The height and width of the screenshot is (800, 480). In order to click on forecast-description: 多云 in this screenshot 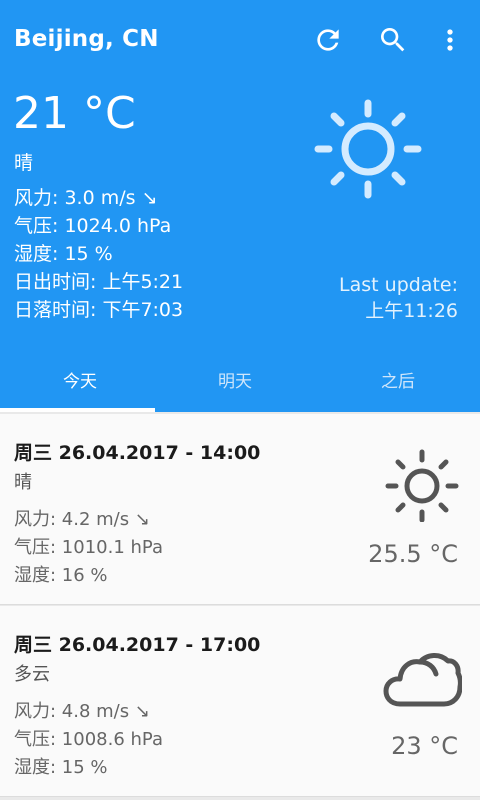, I will do `click(32, 674)`.